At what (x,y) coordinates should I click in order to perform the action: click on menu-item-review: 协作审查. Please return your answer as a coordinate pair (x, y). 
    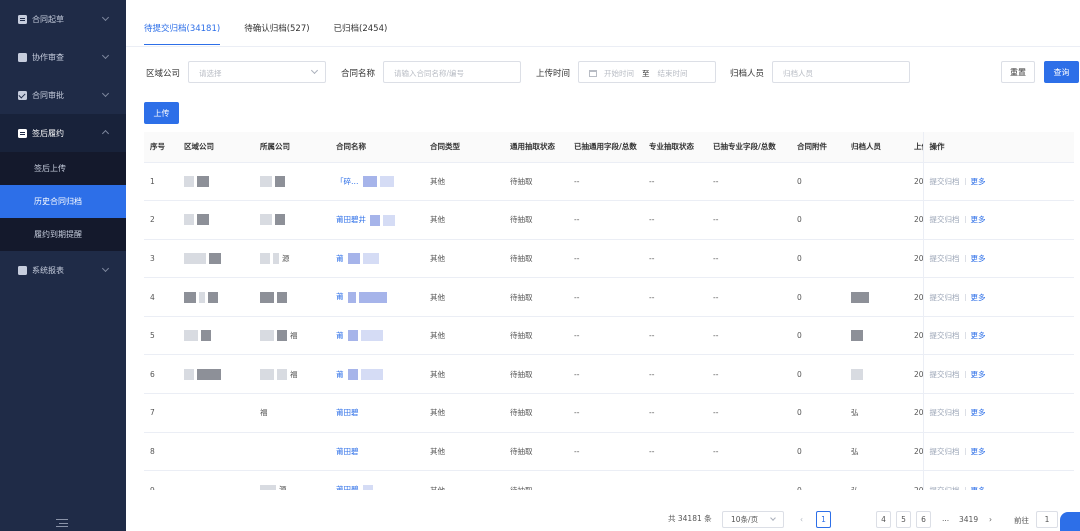
    Looking at the image, I should click on (63, 57).